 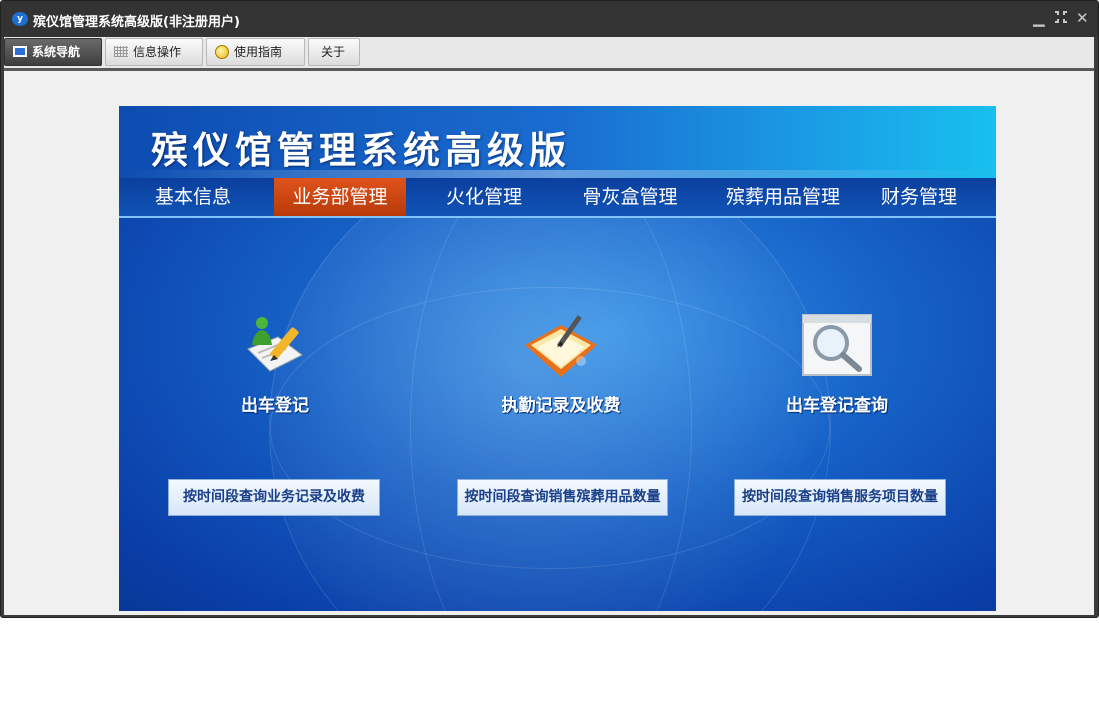 What do you see at coordinates (157, 52) in the screenshot?
I see `tab-label: 信息操作` at bounding box center [157, 52].